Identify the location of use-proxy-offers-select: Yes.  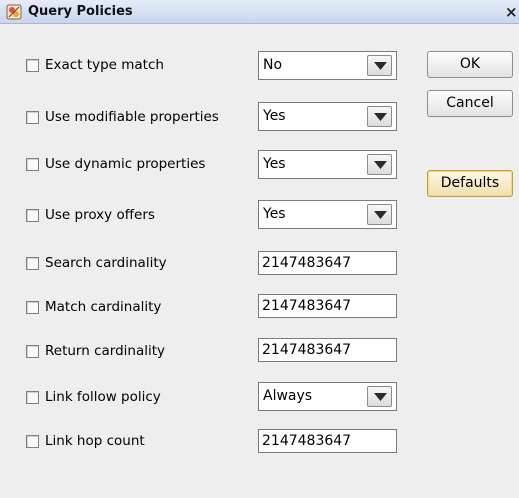
(327, 214).